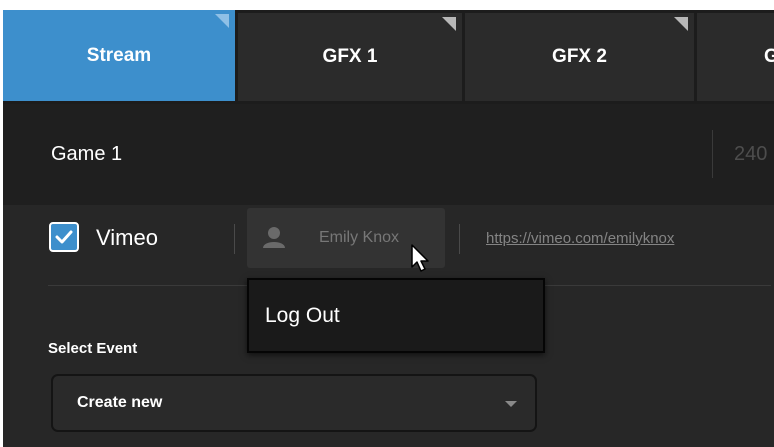 This screenshot has width=774, height=447. I want to click on tab-gfx-1: GFX 1, so click(350, 57).